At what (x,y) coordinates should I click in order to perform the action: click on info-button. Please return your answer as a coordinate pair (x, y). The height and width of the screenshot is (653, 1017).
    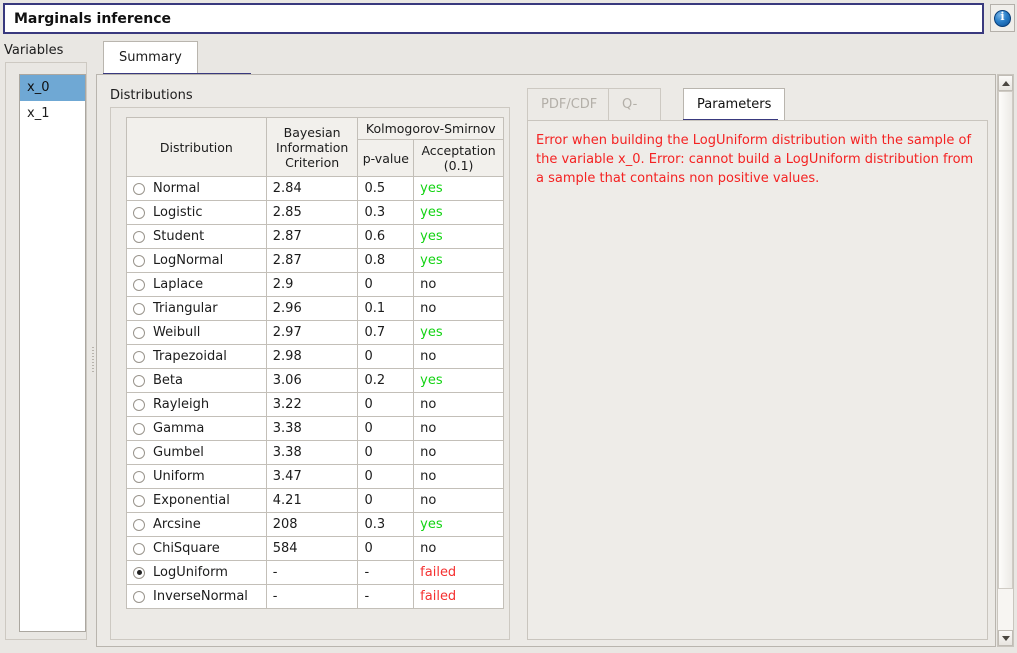
    Looking at the image, I should click on (1002, 18).